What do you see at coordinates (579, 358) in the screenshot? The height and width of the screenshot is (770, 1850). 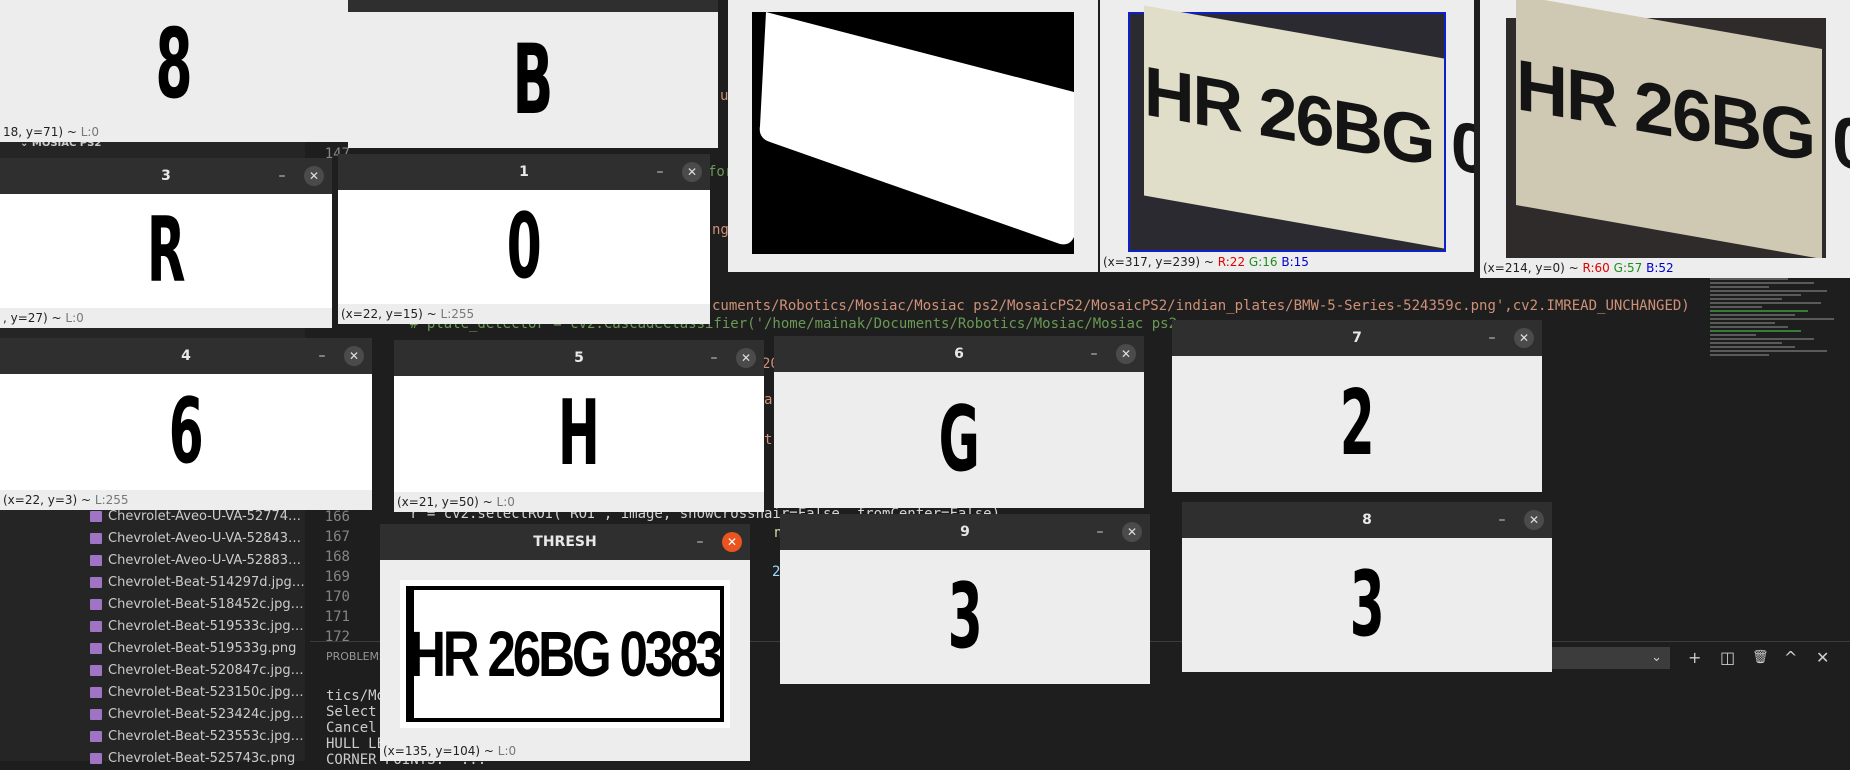 I see `window-titlebar: 5– ✕` at bounding box center [579, 358].